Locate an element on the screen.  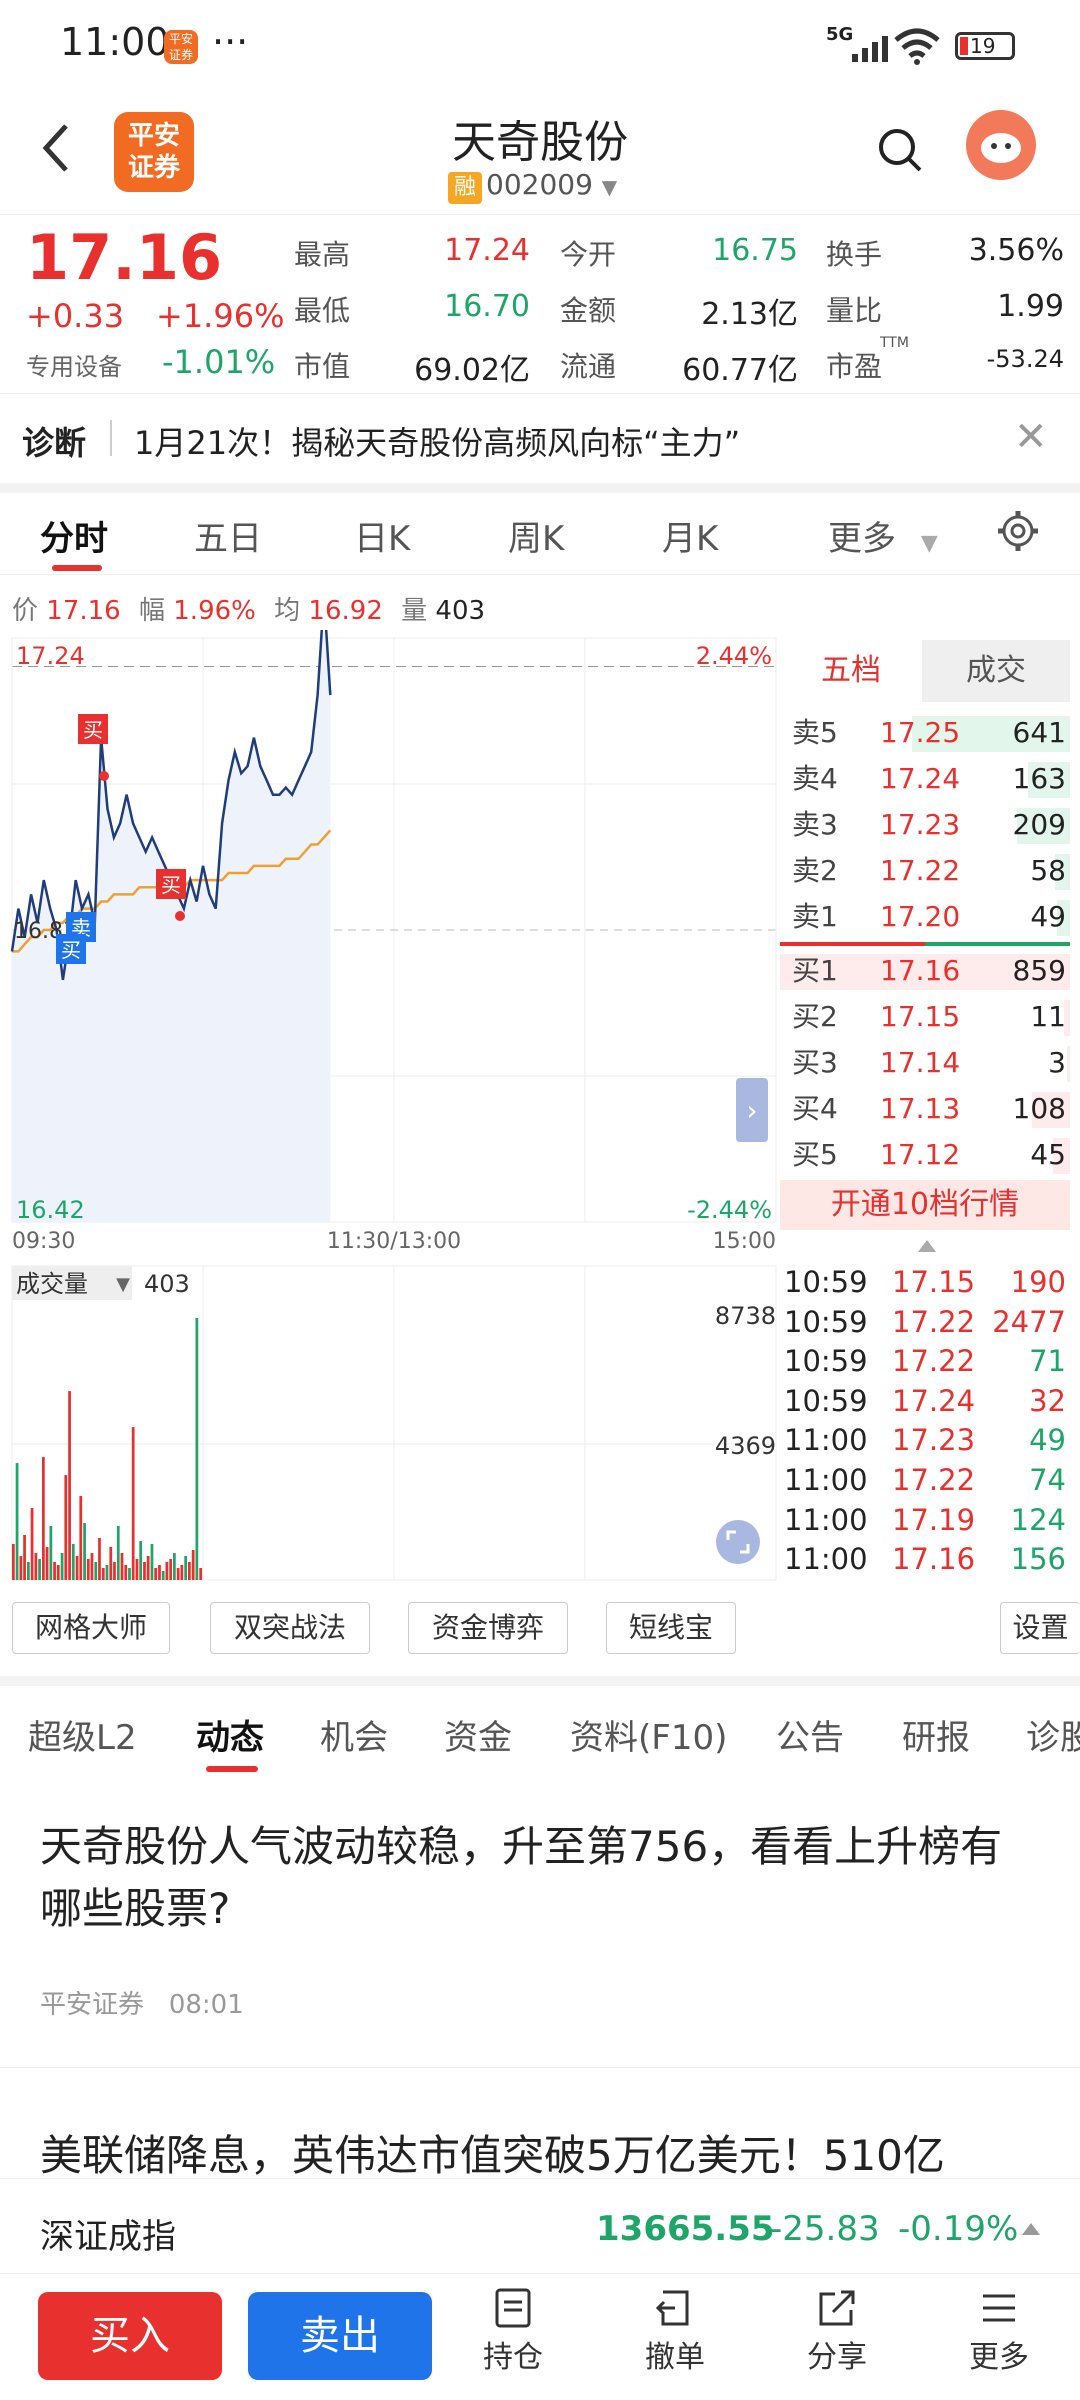
ask-row: 卖1 17.20 49 is located at coordinates (925, 917).